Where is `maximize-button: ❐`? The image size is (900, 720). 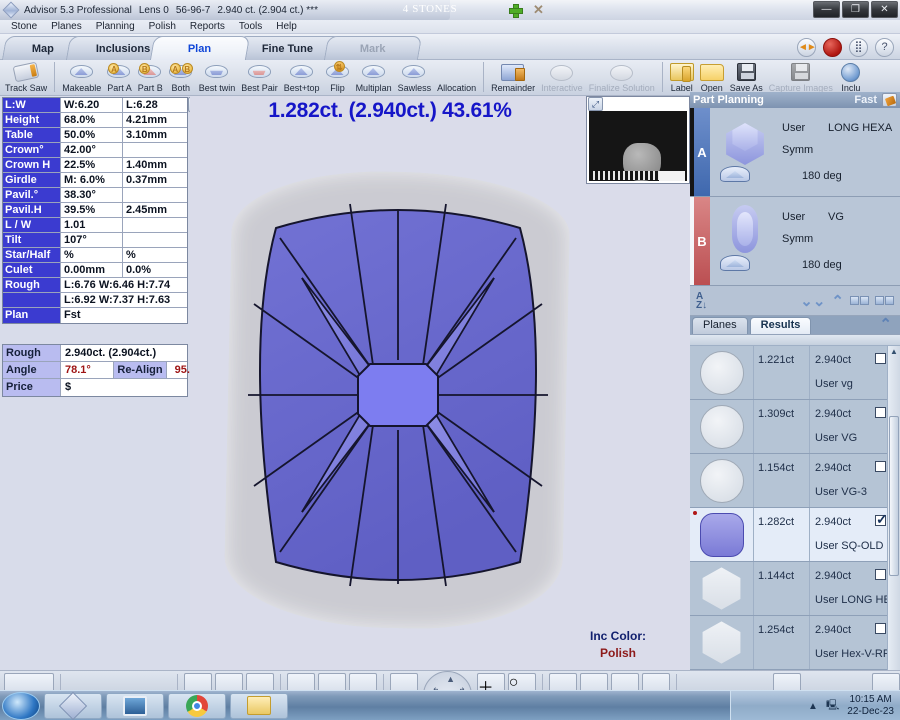
maximize-button: ❐ is located at coordinates (855, 9).